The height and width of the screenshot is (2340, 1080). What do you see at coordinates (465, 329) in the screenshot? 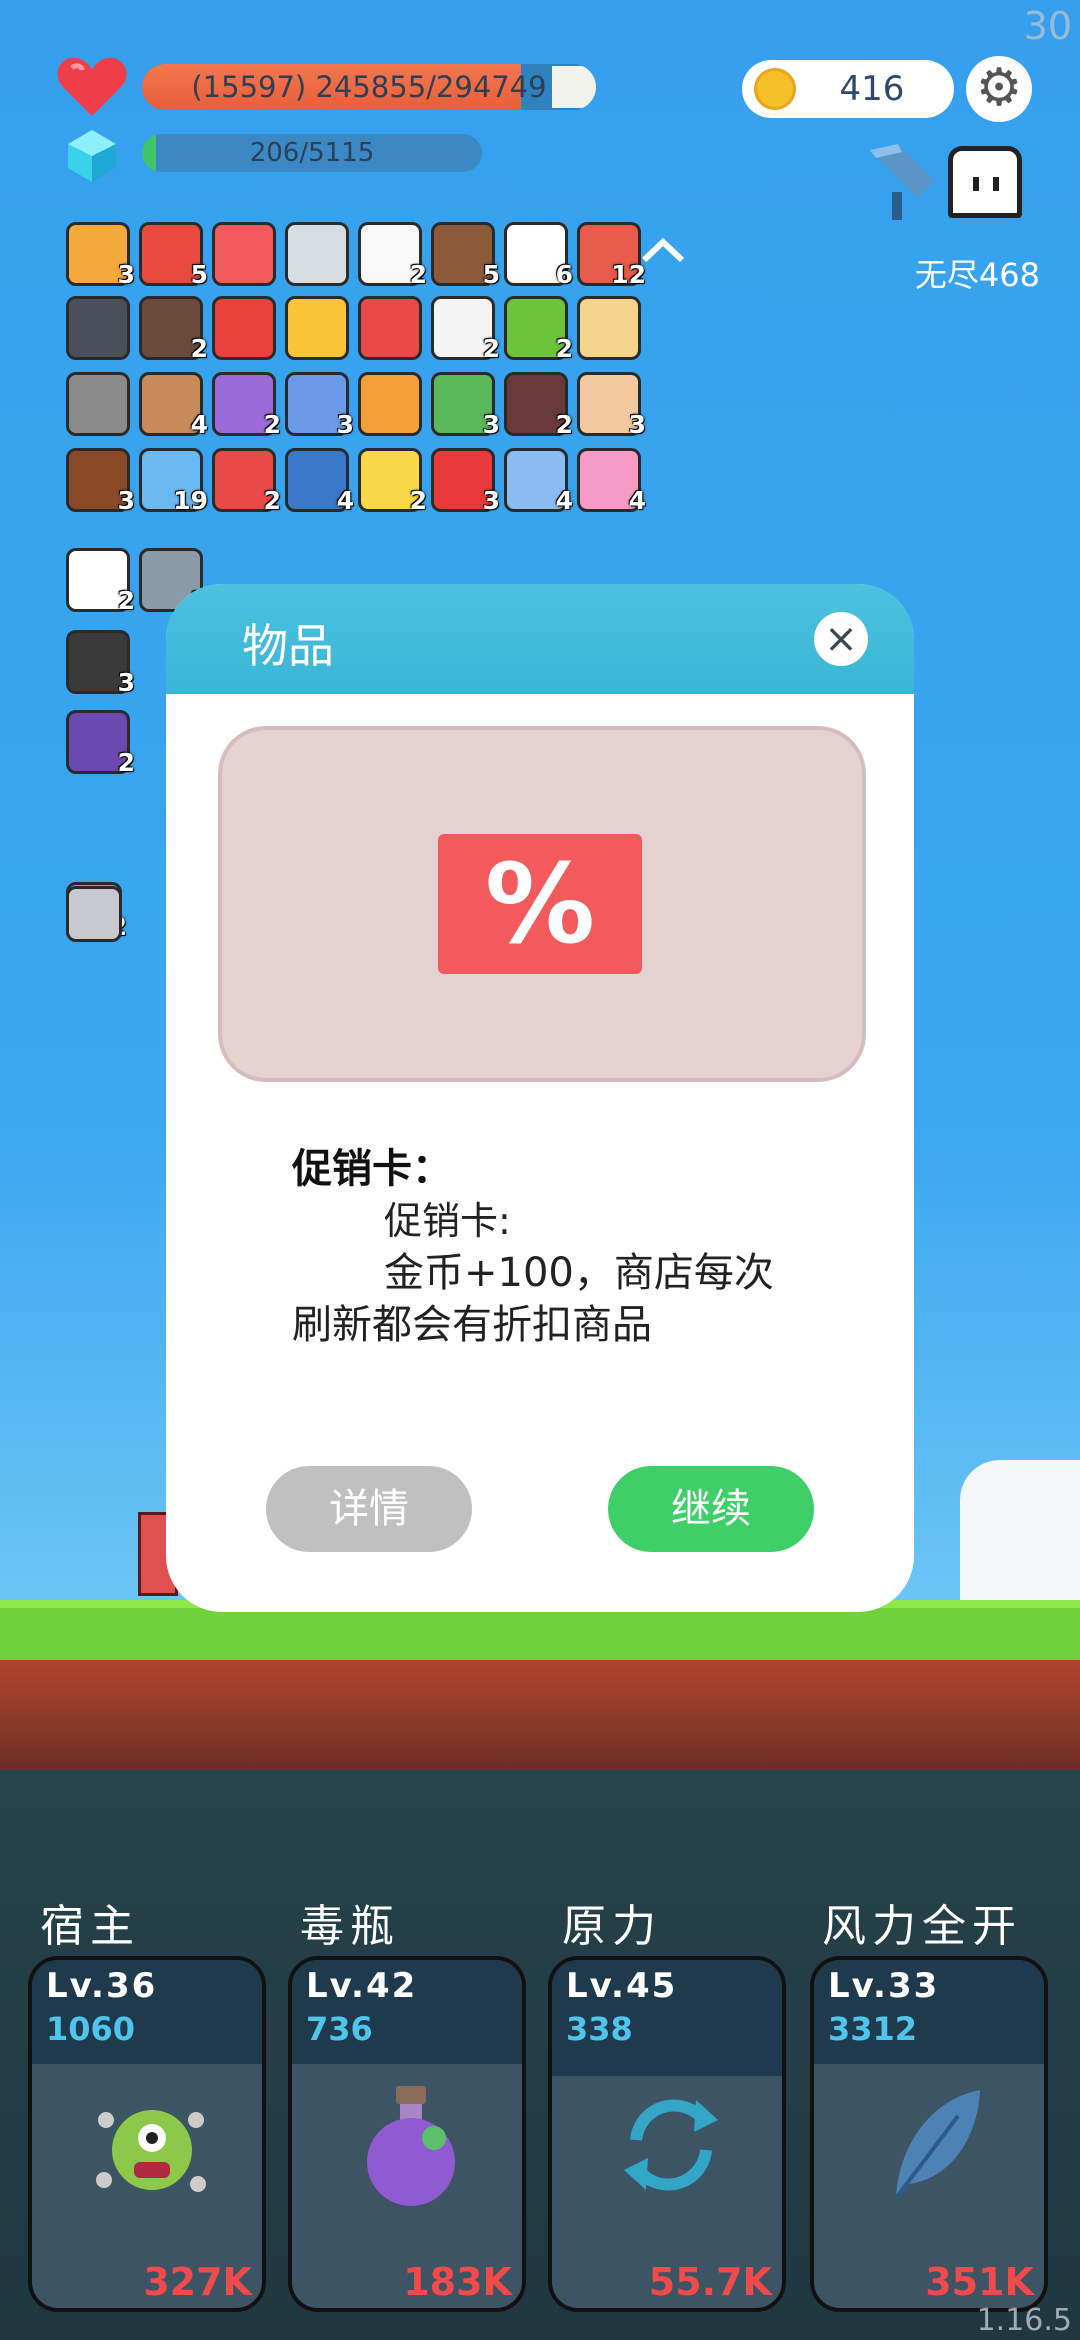
I see `clipboard-icon: 2` at bounding box center [465, 329].